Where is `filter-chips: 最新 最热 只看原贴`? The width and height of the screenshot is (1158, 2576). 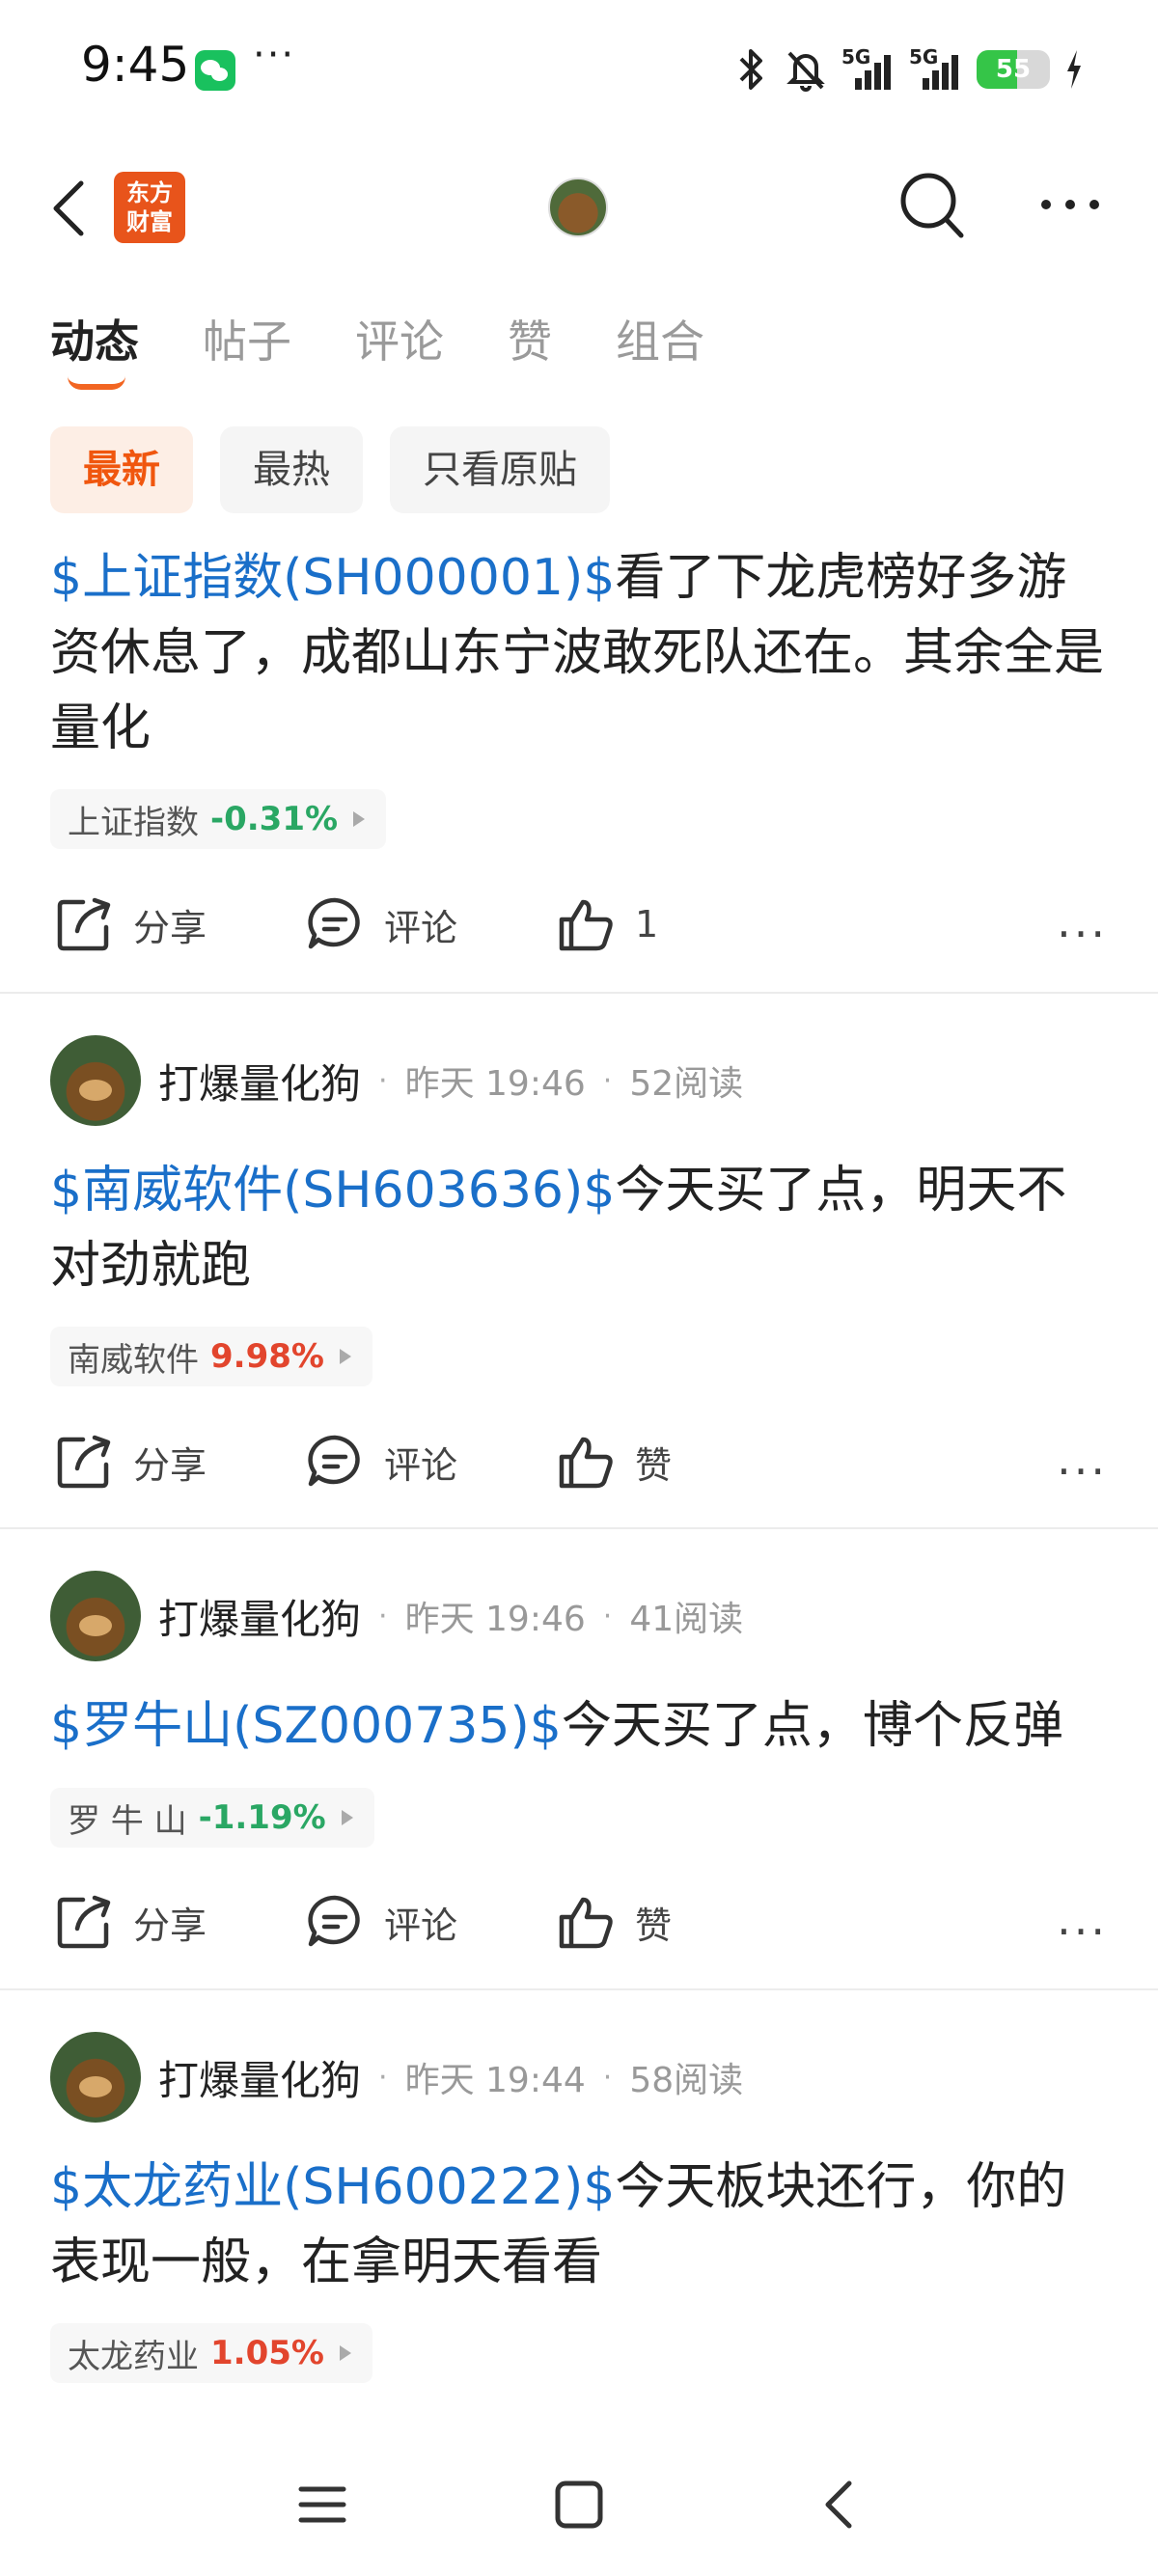
filter-chips: 最新 最热 只看原贴 is located at coordinates (330, 470).